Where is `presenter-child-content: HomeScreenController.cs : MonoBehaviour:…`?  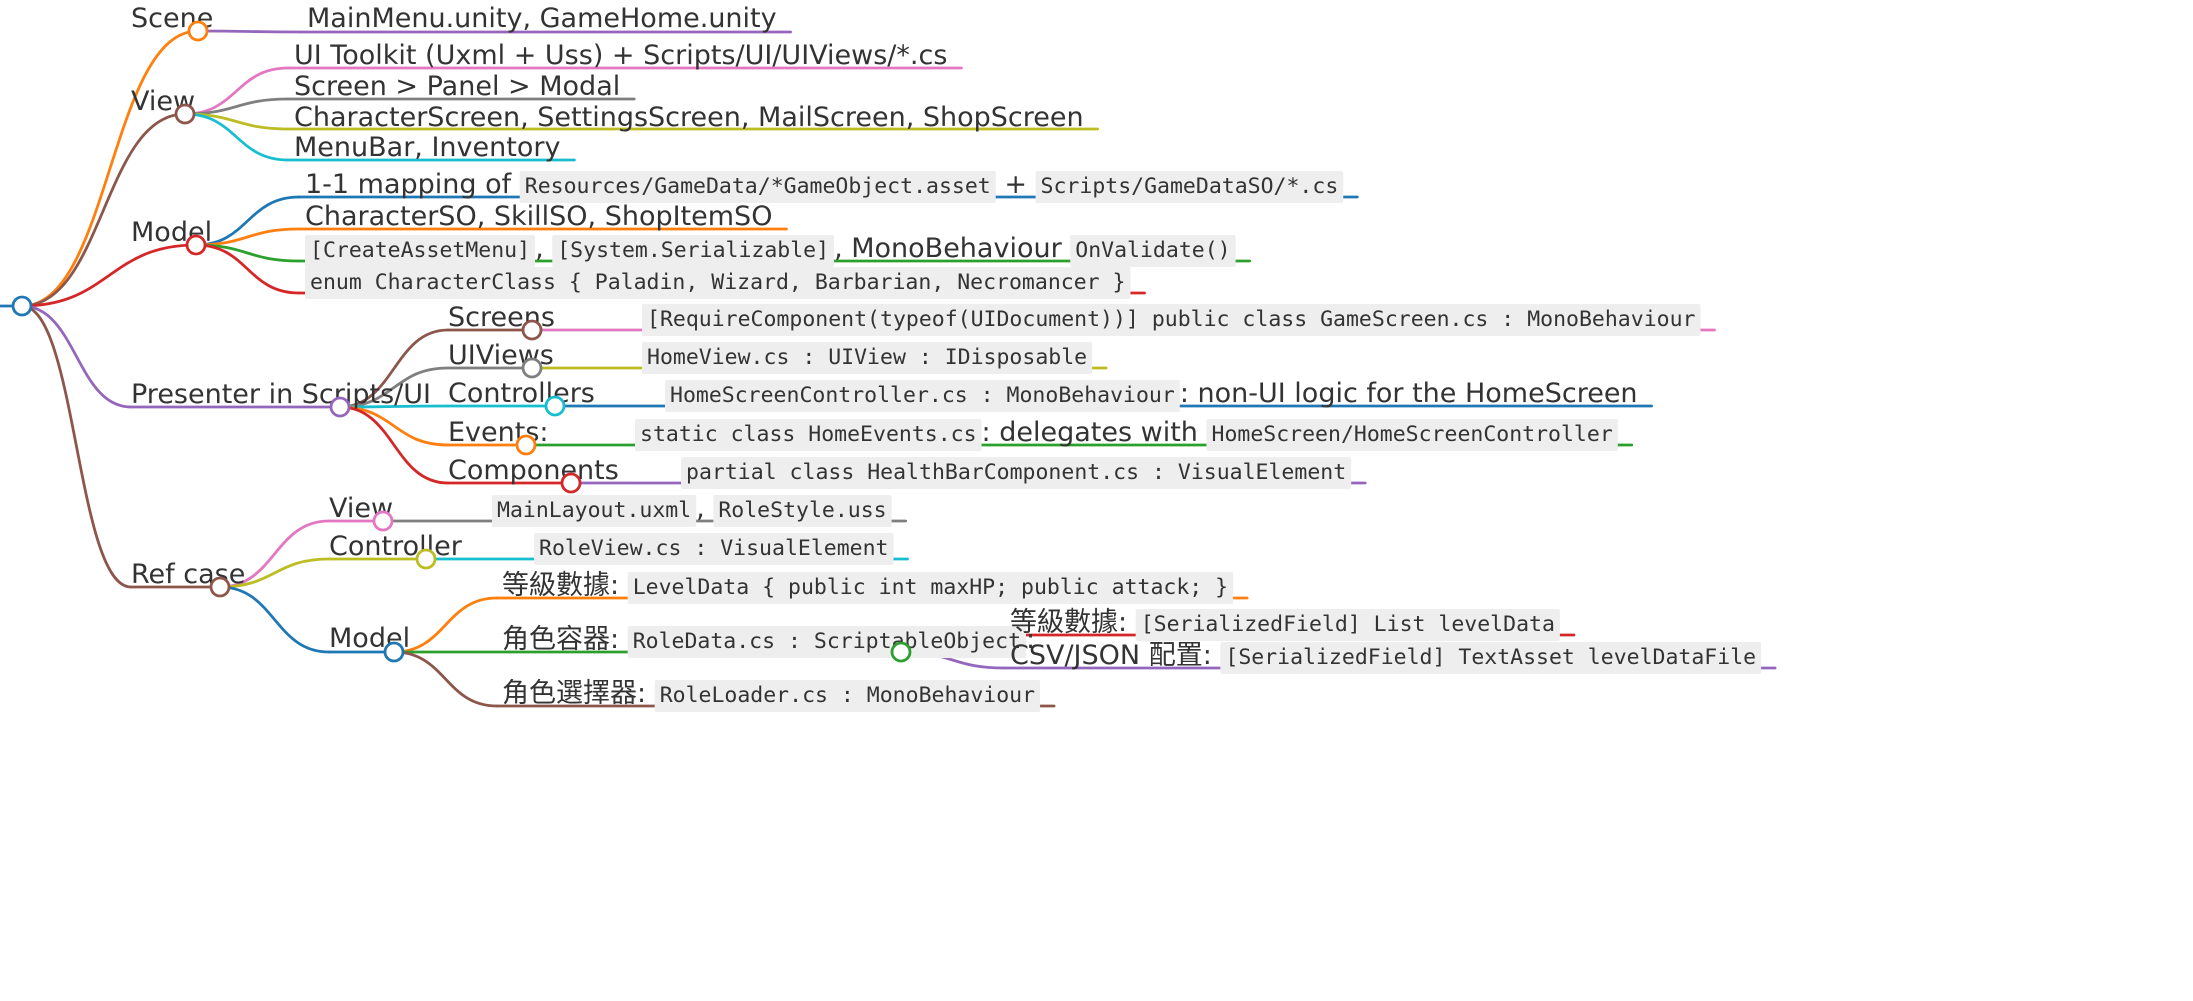
presenter-child-content: HomeScreenController.cs : MonoBehaviour:… is located at coordinates (1151, 395).